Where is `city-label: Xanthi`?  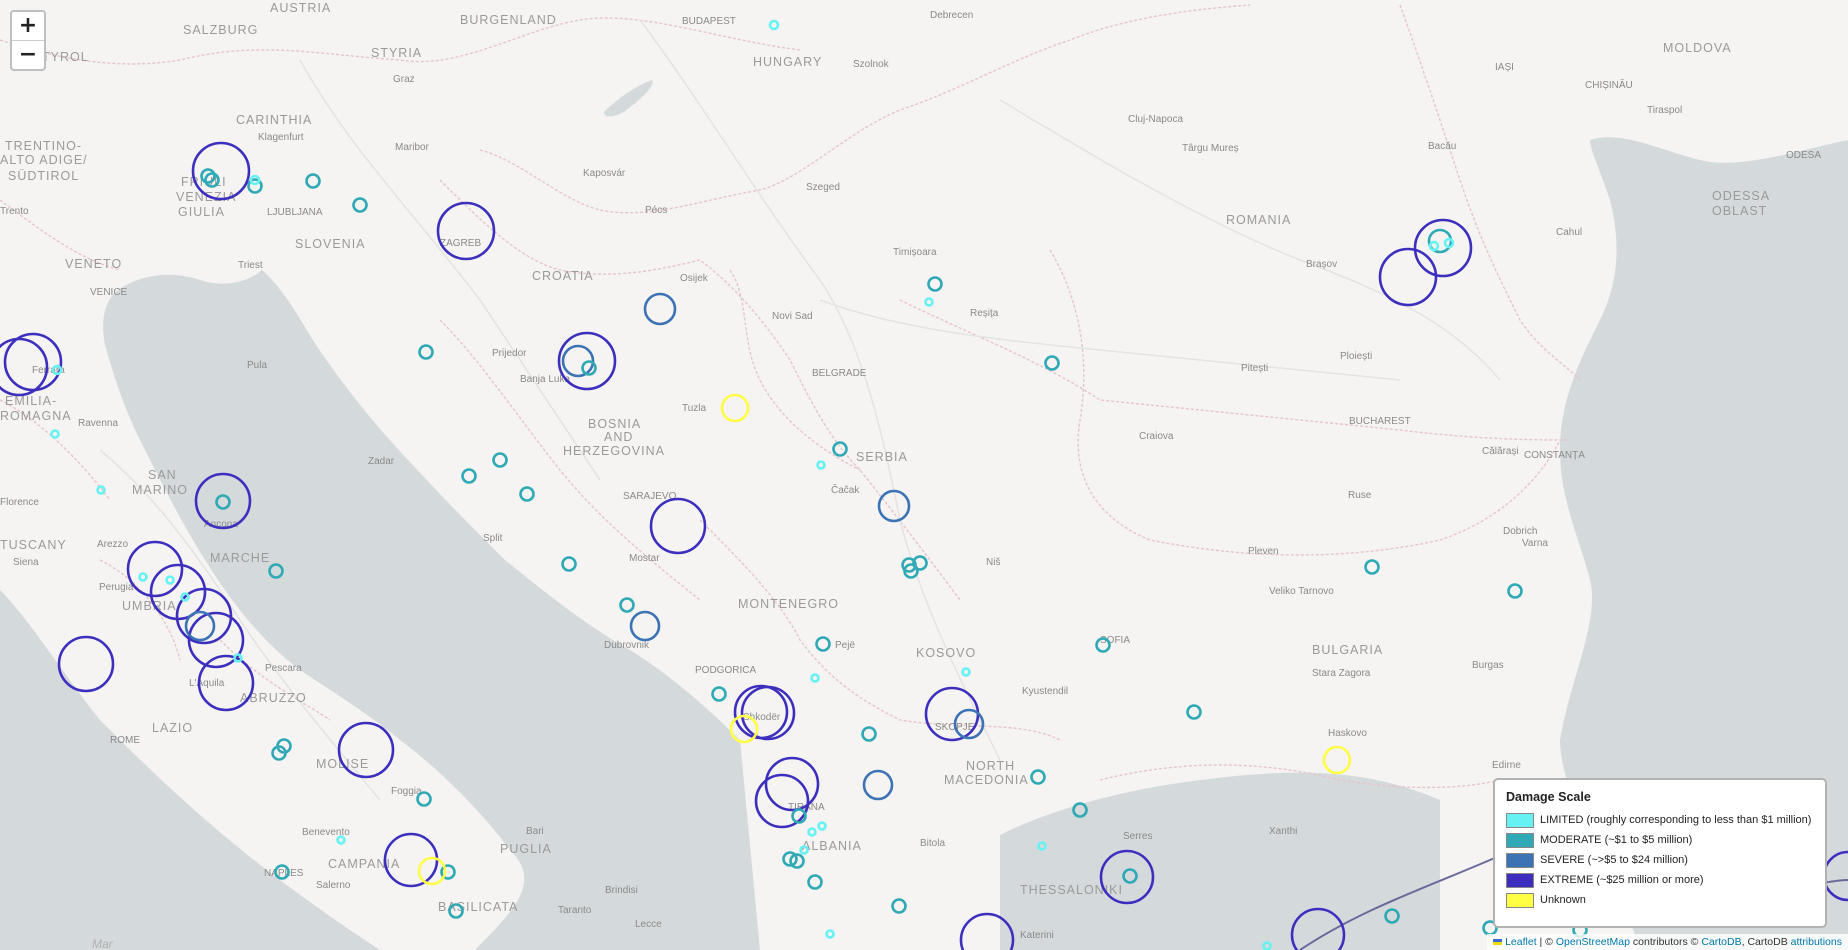
city-label: Xanthi is located at coordinates (1283, 831).